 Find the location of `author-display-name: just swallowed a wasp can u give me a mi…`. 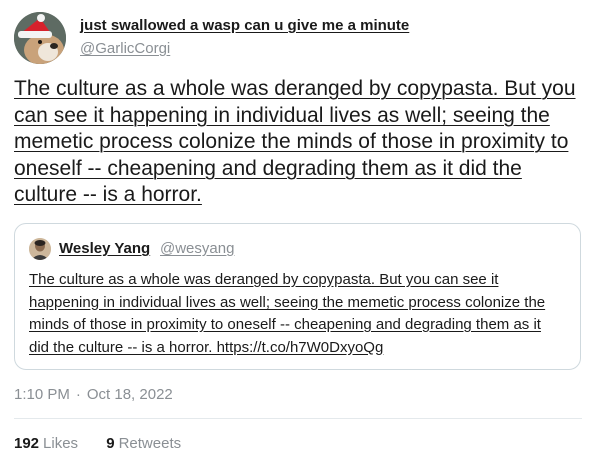

author-display-name: just swallowed a wasp can u give me a mi… is located at coordinates (244, 25).